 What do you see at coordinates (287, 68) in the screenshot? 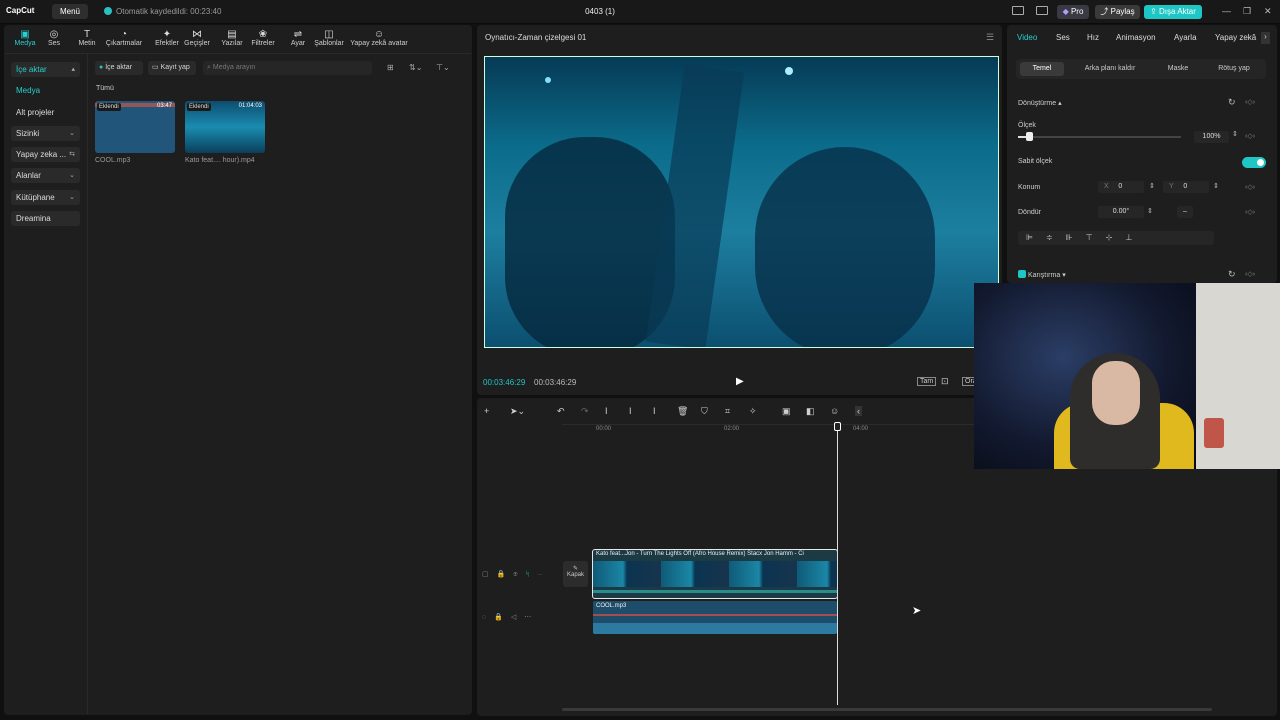
I see `media-search-input: ⌕ Medya arayın` at bounding box center [287, 68].